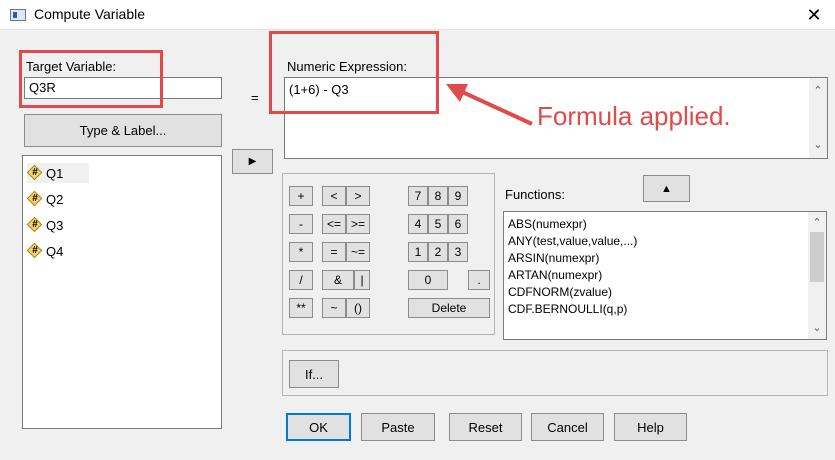 This screenshot has height=460, width=835. What do you see at coordinates (354, 72) in the screenshot?
I see `expression-highlight` at bounding box center [354, 72].